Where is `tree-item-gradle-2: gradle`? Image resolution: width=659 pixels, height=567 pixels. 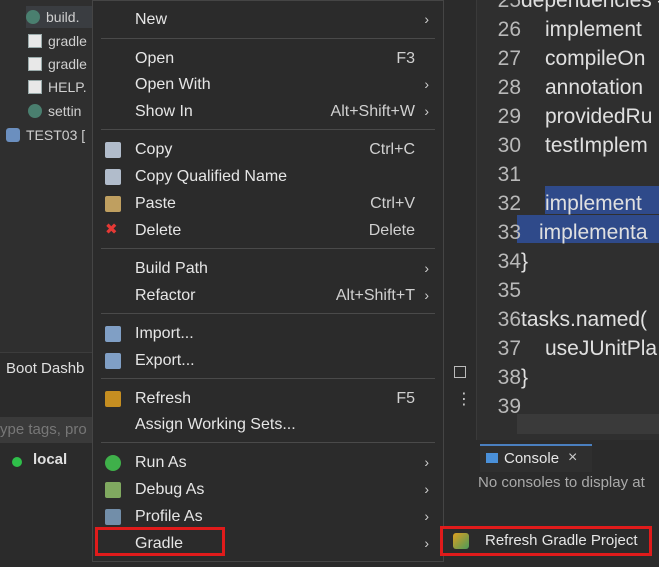 tree-item-gradle-2: gradle is located at coordinates (57, 64).